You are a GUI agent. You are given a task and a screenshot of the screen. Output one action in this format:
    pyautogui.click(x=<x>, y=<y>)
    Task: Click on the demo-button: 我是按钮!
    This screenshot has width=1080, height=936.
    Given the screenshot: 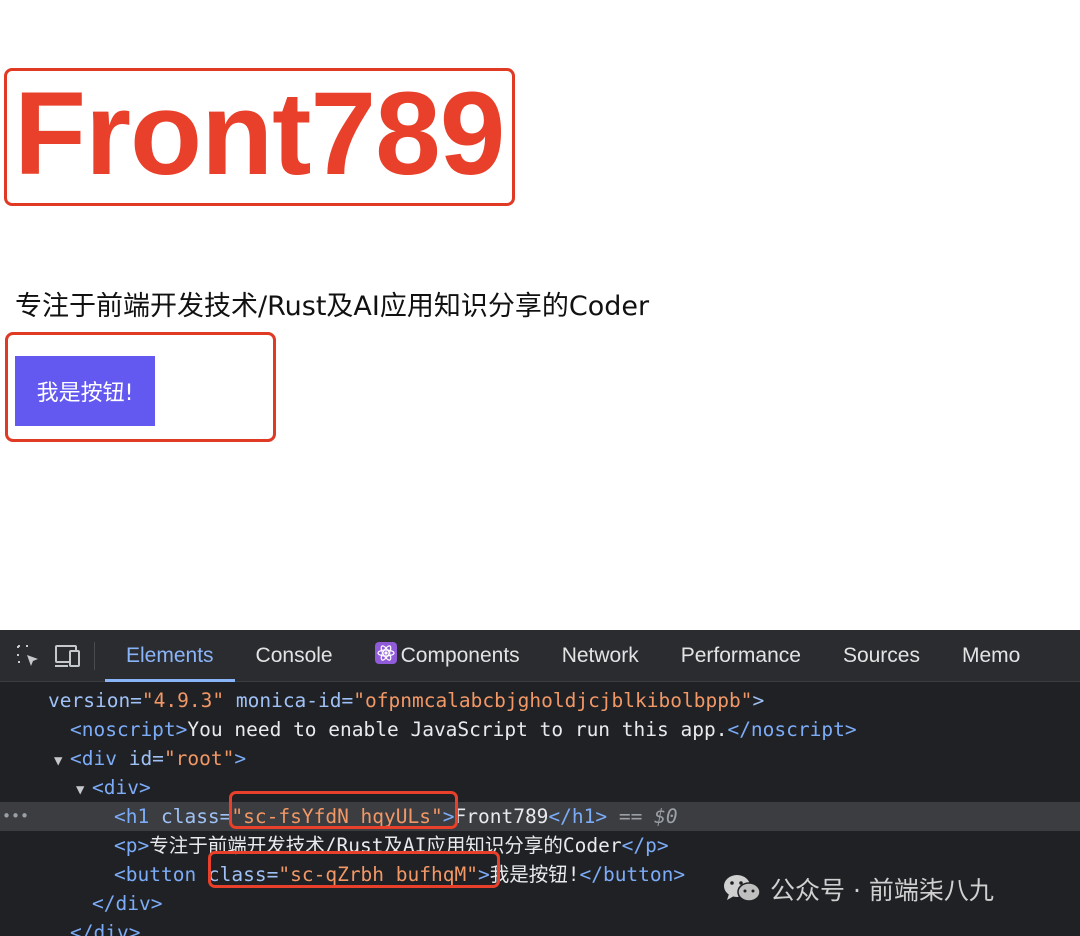 What is the action you would take?
    pyautogui.click(x=85, y=391)
    